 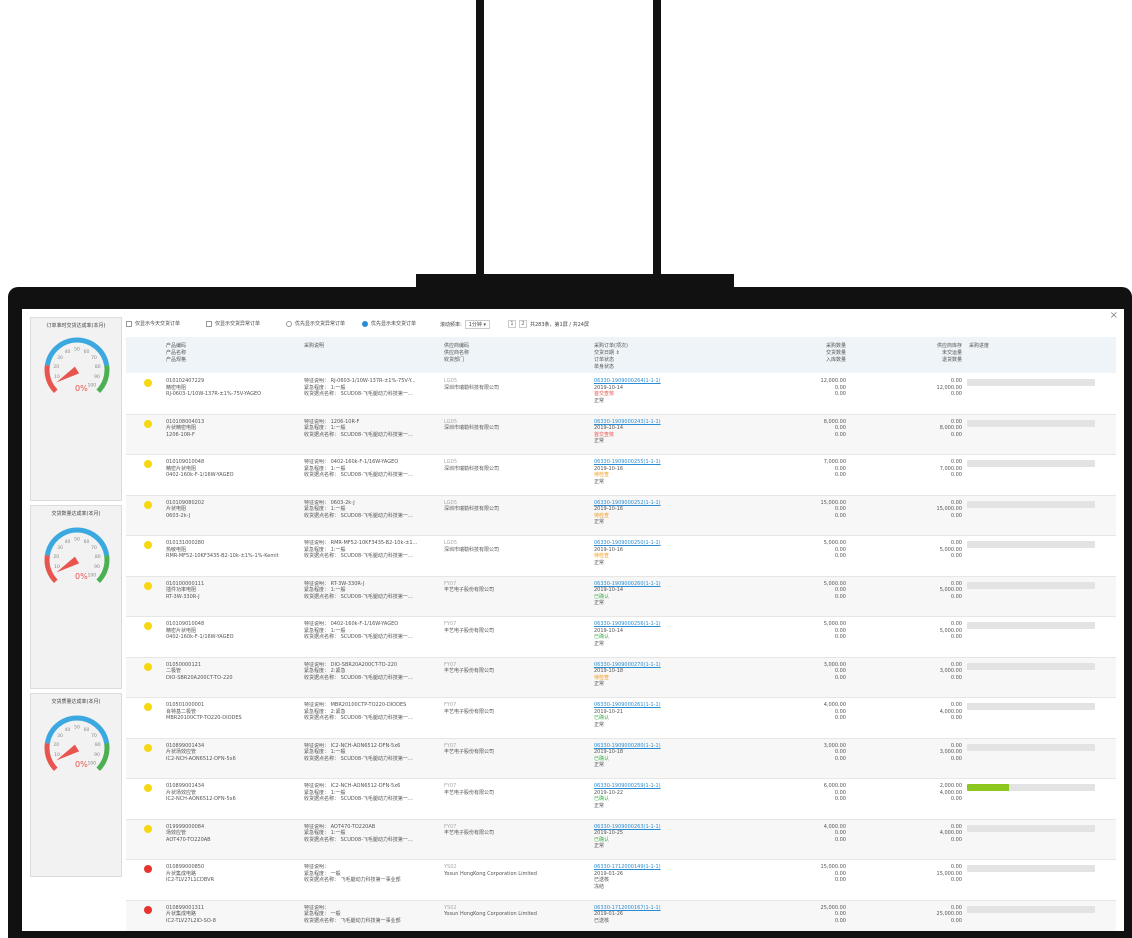 What do you see at coordinates (669, 432) in the screenshot?
I see `order-cell: 06330-1909000243(1-1-1) 2019-10-14 首交查核 正常` at bounding box center [669, 432].